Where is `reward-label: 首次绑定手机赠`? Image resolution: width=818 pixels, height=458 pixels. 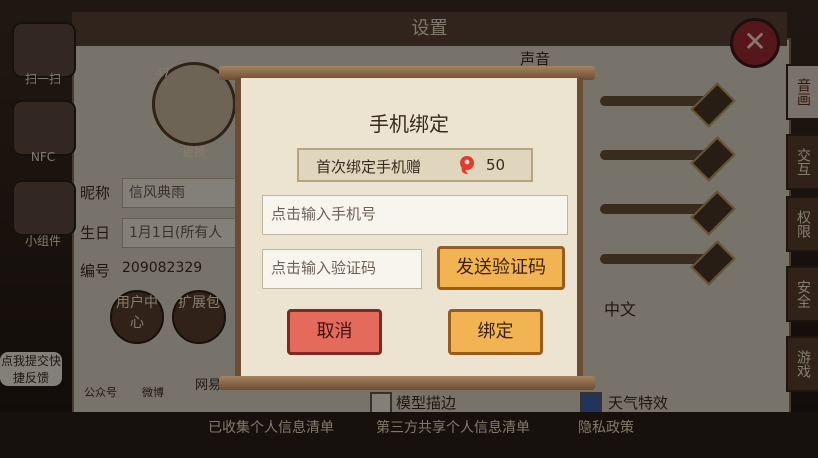 reward-label: 首次绑定手机赠 is located at coordinates (369, 167).